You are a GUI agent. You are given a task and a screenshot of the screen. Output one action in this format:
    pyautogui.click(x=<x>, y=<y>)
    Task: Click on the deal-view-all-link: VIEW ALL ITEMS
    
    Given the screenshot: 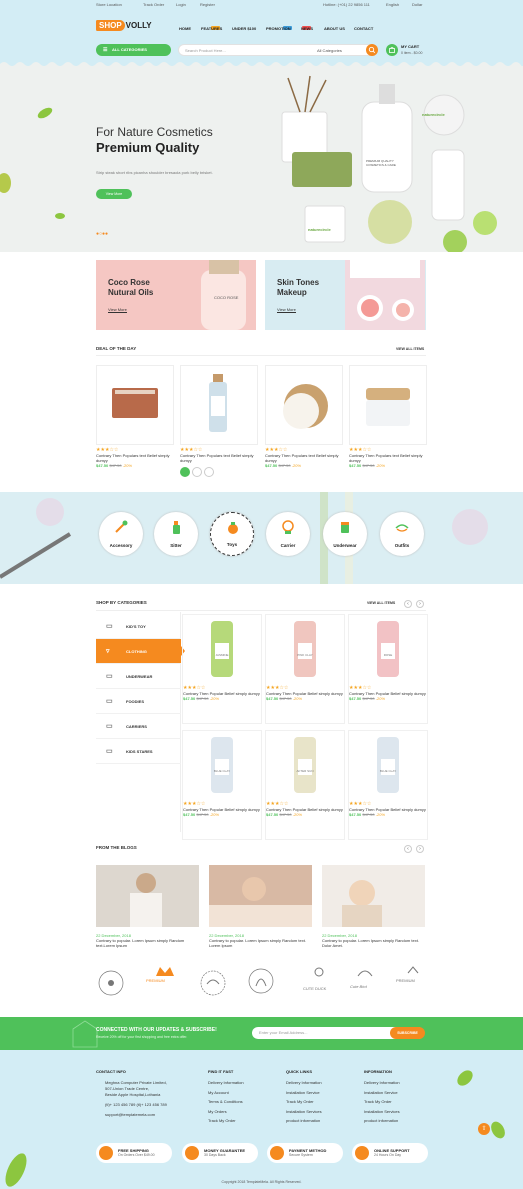 What is the action you would take?
    pyautogui.click(x=410, y=349)
    